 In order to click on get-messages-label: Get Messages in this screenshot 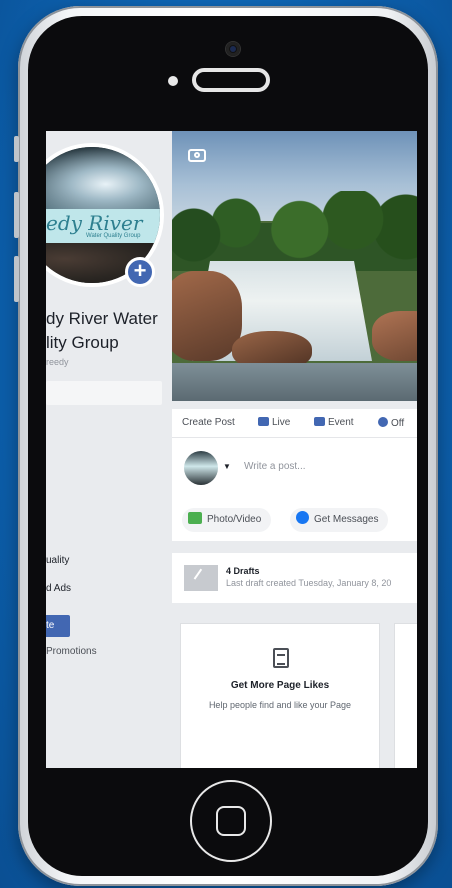, I will do `click(346, 519)`.